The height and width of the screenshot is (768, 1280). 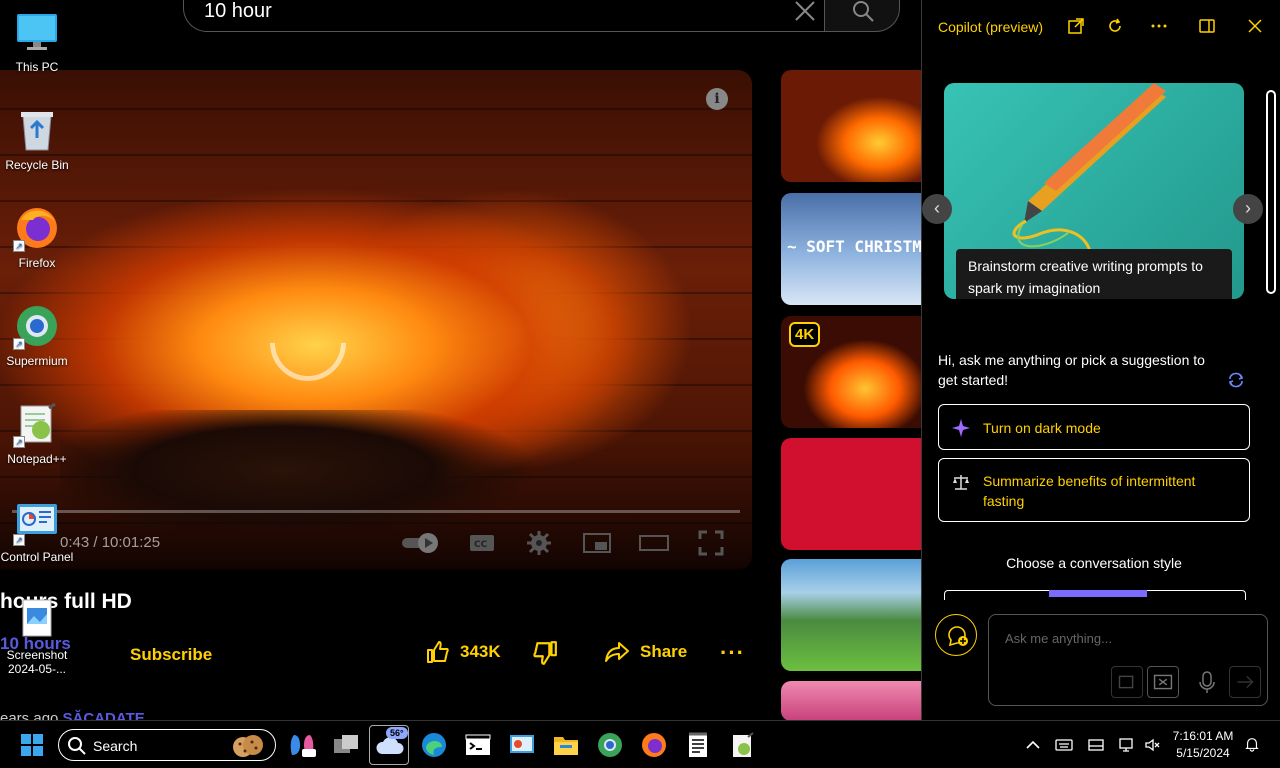 I want to click on search-icon, so click(x=863, y=11).